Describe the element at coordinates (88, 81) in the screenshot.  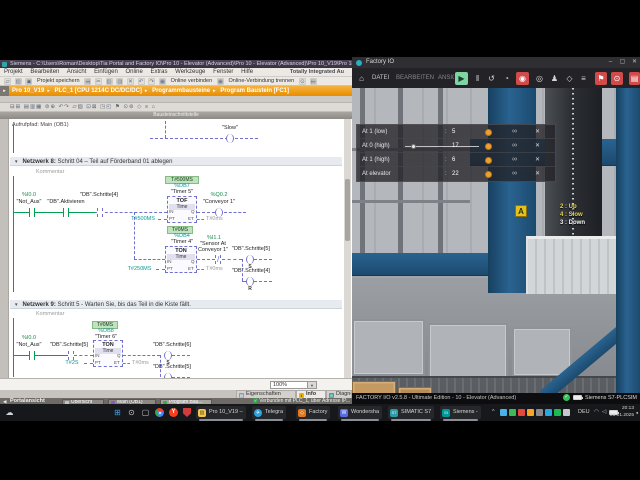
I see `print-icon: ▤` at that location.